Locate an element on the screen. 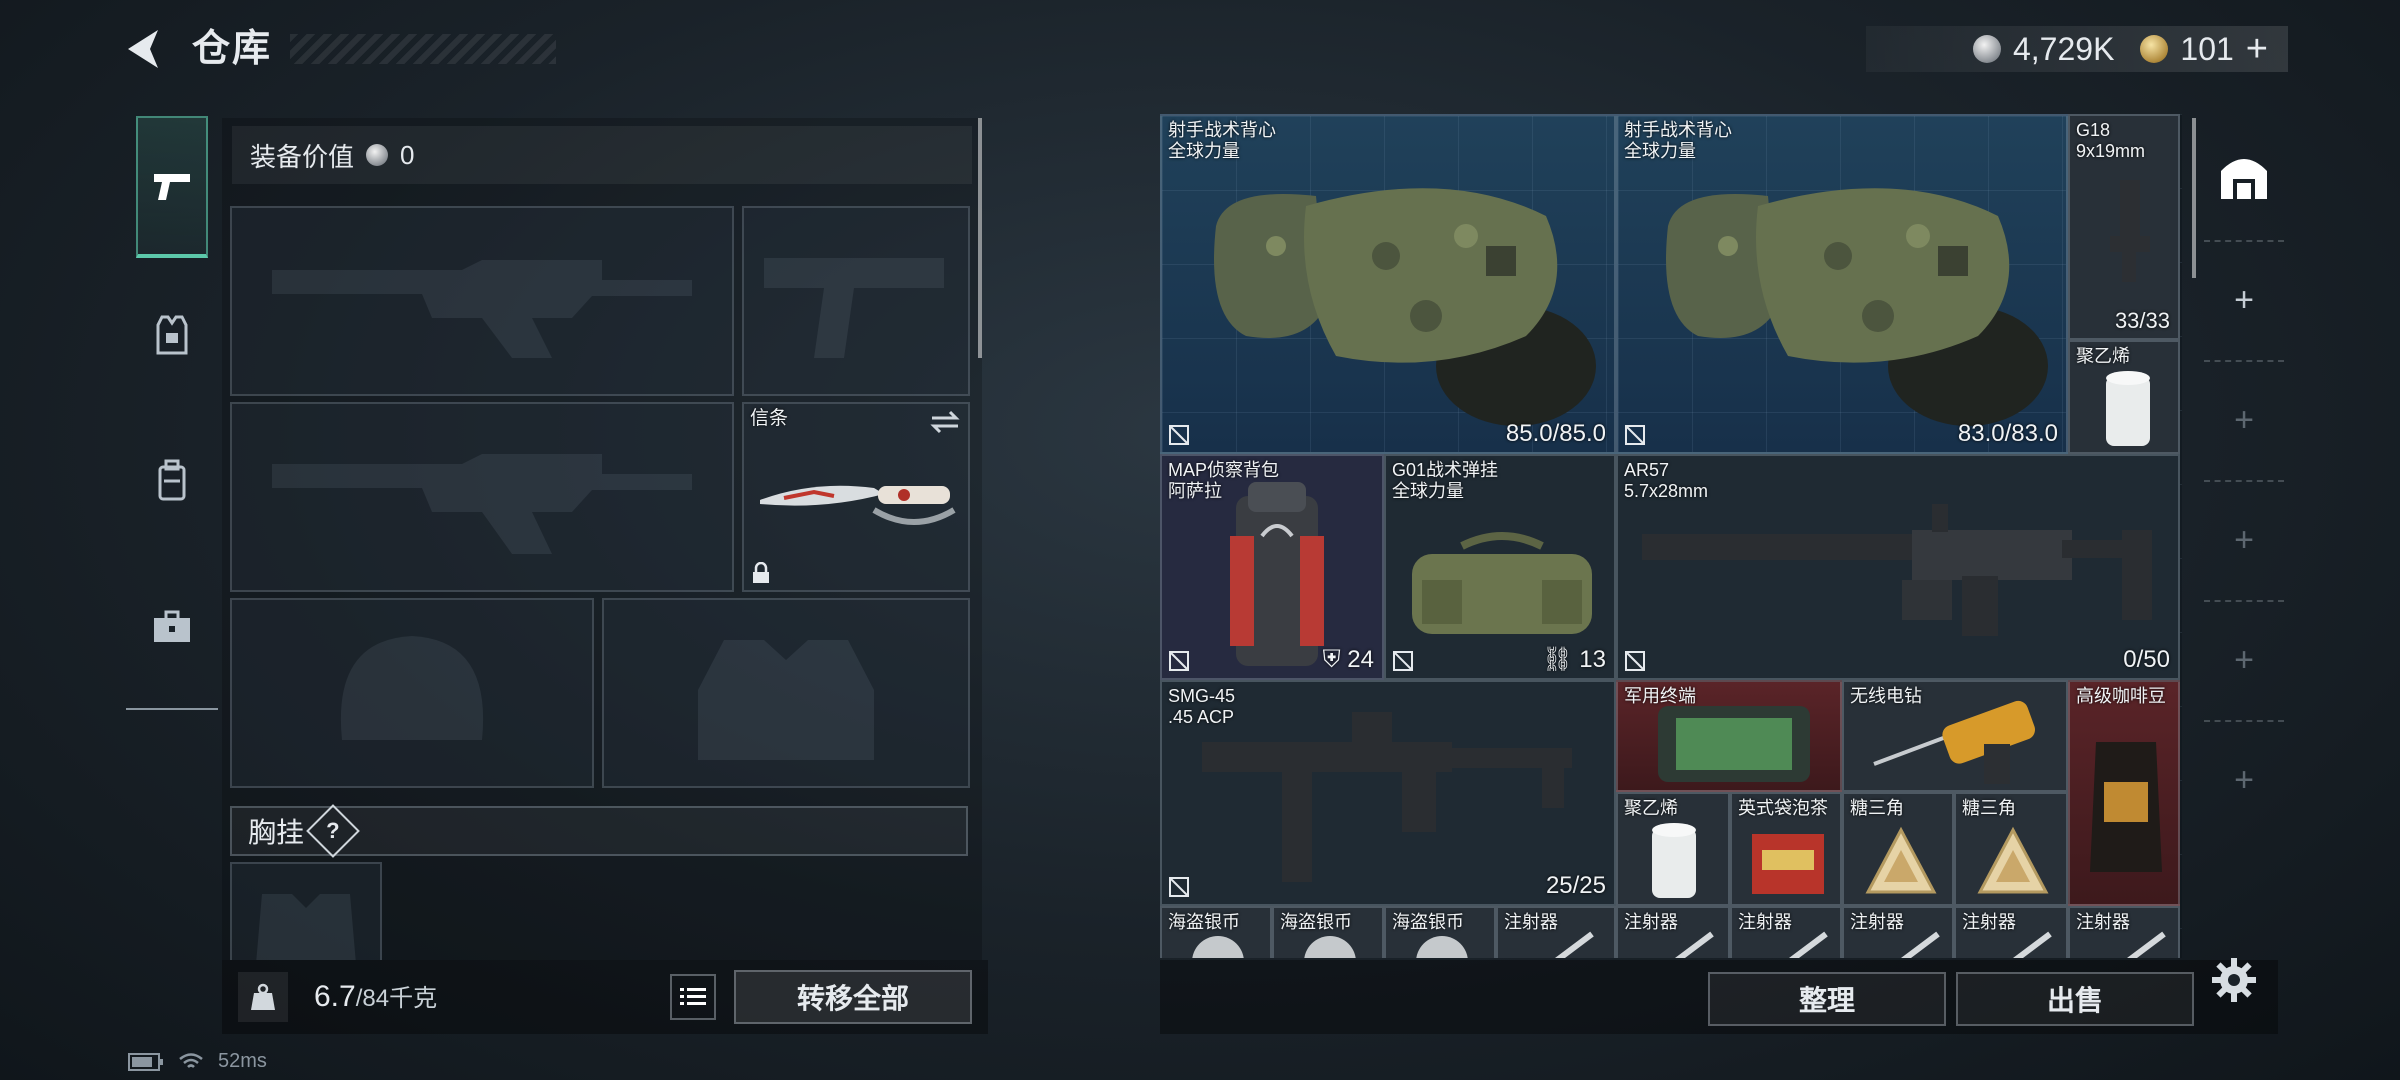  sell-button: 出售 is located at coordinates (2075, 999).